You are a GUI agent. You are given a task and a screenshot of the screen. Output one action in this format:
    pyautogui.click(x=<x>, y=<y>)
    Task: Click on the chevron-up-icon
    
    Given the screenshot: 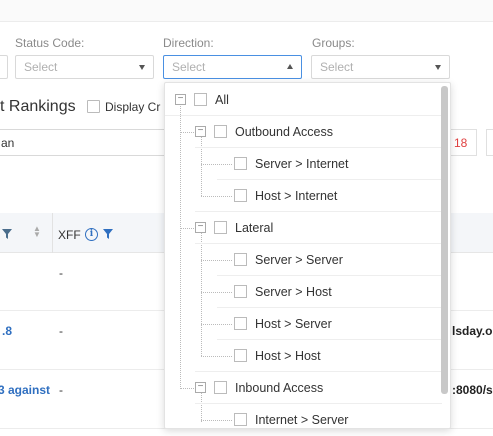 What is the action you would take?
    pyautogui.click(x=290, y=66)
    